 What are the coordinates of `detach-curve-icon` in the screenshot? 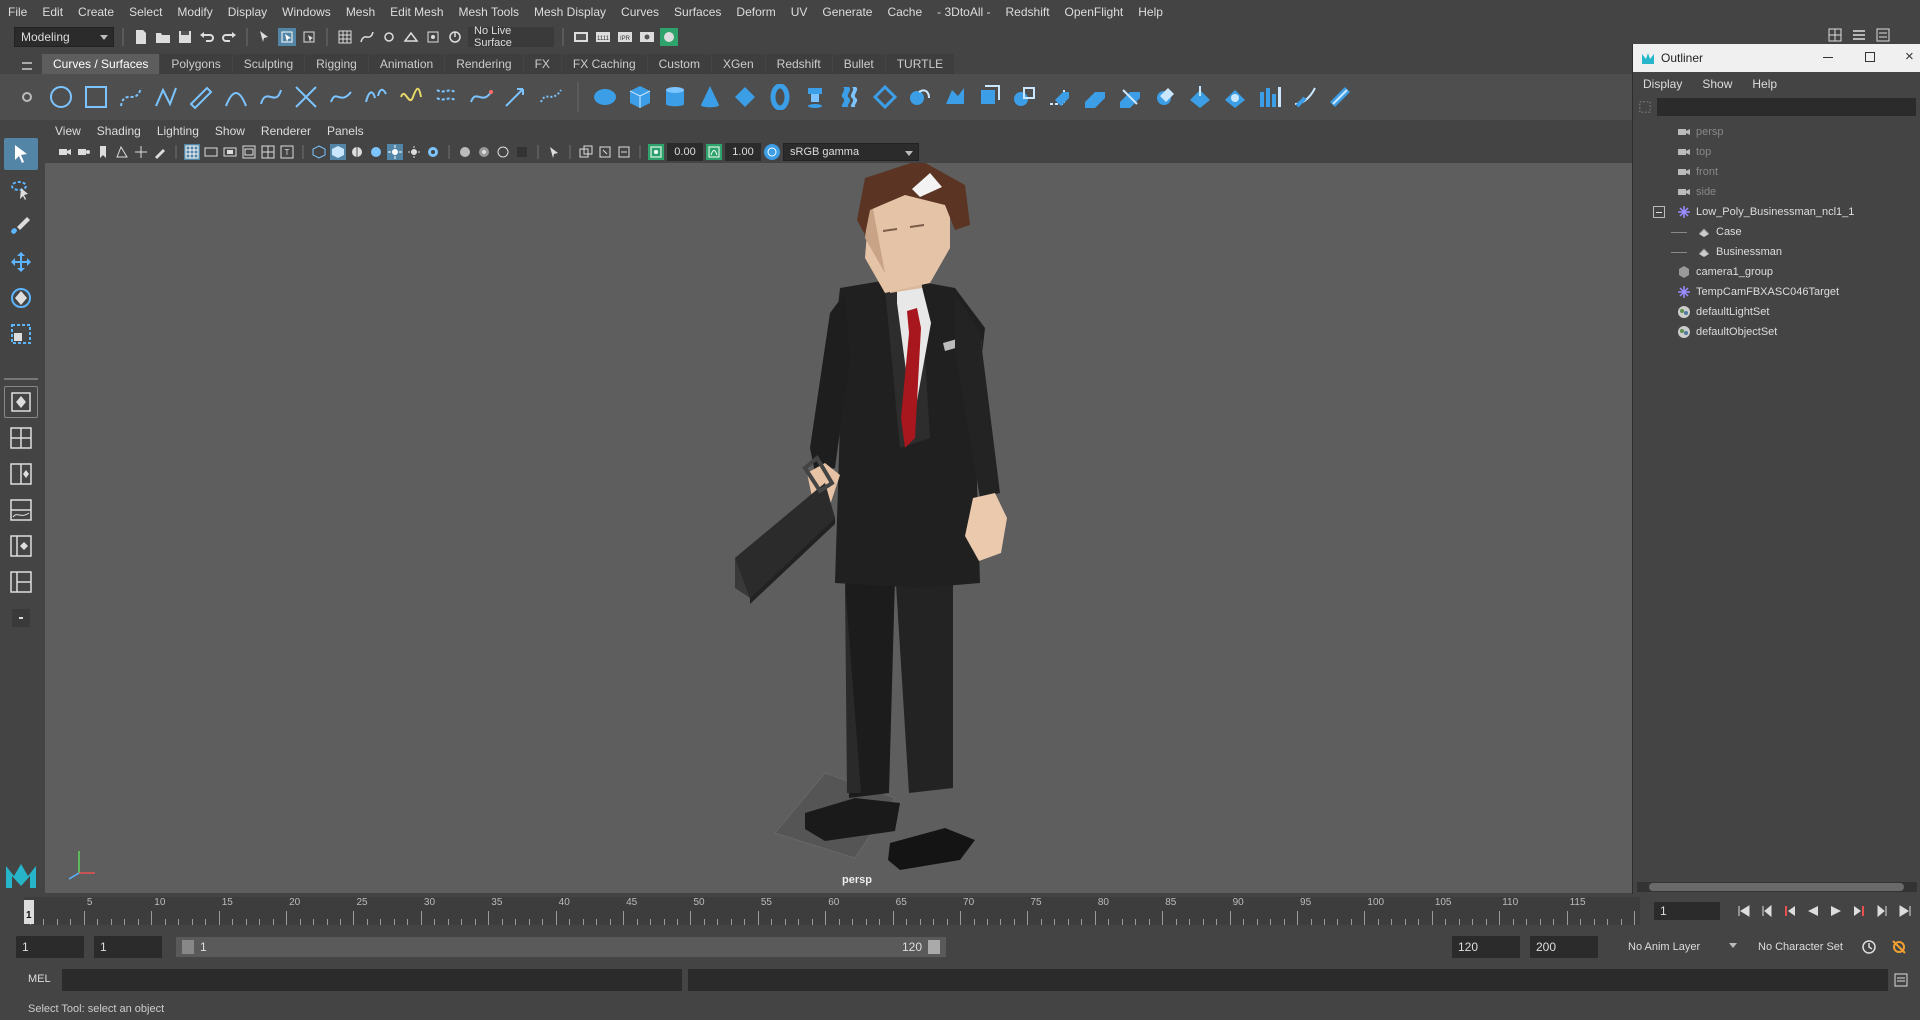 It's located at (376, 97).